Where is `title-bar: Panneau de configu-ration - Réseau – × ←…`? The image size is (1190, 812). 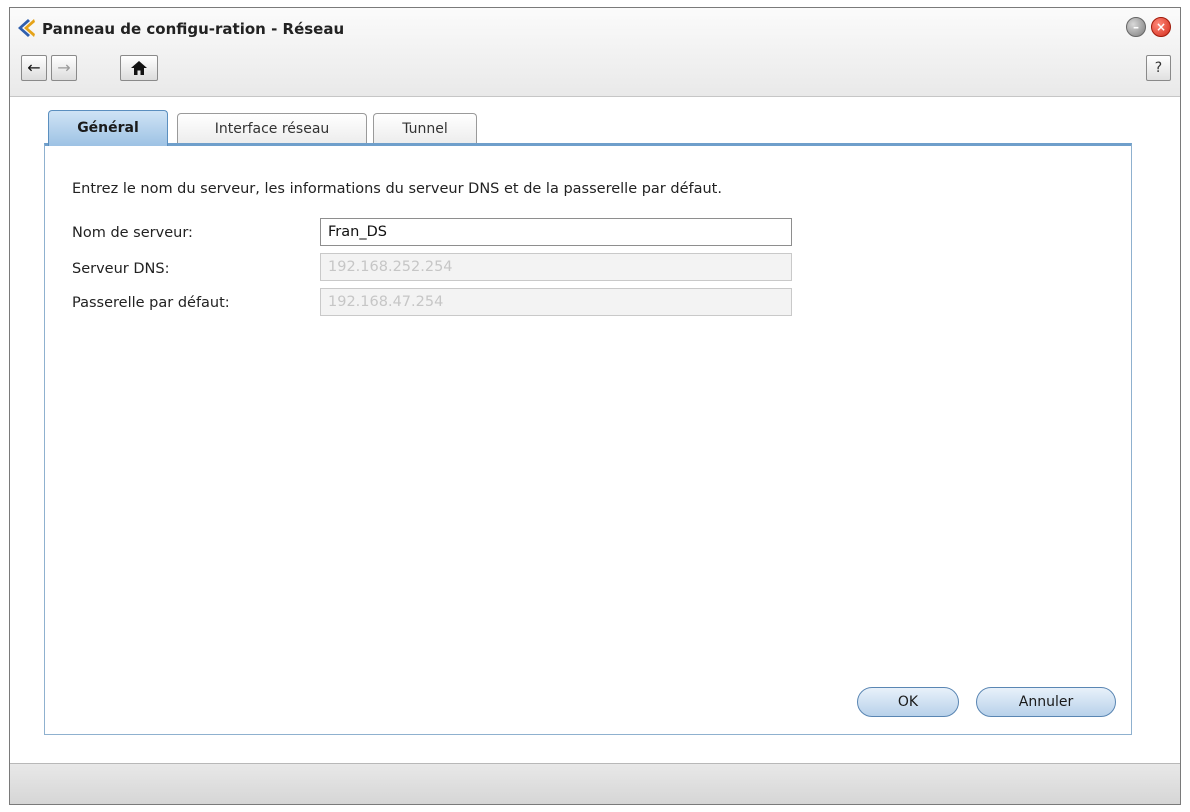
title-bar: Panneau de configu-ration - Réseau – × ←… is located at coordinates (595, 52).